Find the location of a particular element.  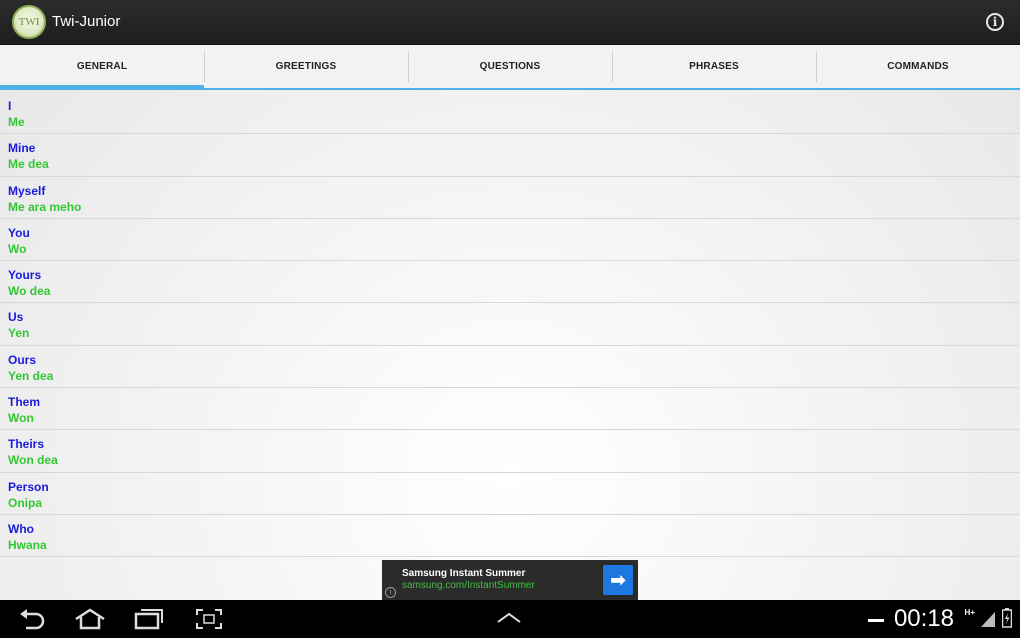

english-word: Them is located at coordinates (24, 402).